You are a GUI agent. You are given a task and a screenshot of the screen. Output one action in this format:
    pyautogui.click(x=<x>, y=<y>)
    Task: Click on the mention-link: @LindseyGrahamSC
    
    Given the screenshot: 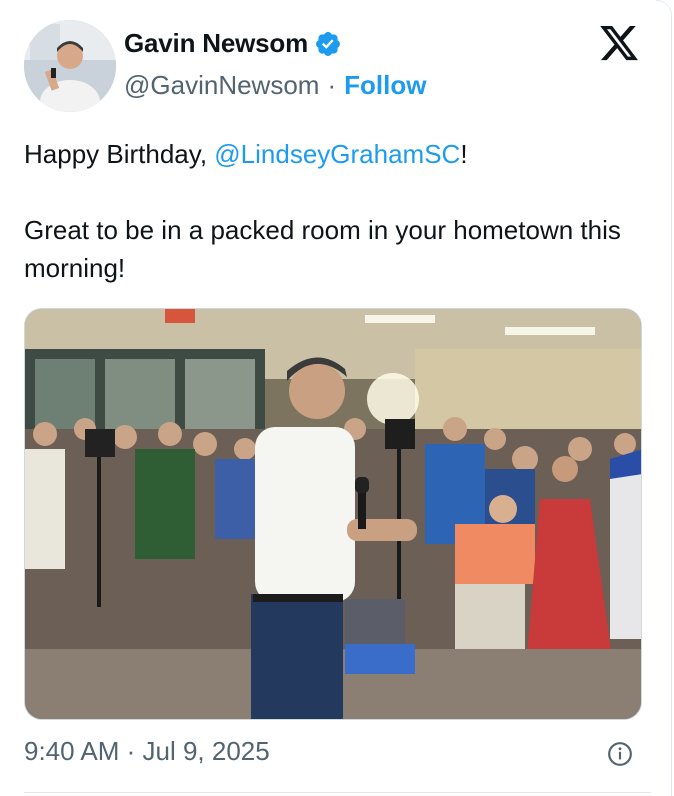 What is the action you would take?
    pyautogui.click(x=337, y=154)
    